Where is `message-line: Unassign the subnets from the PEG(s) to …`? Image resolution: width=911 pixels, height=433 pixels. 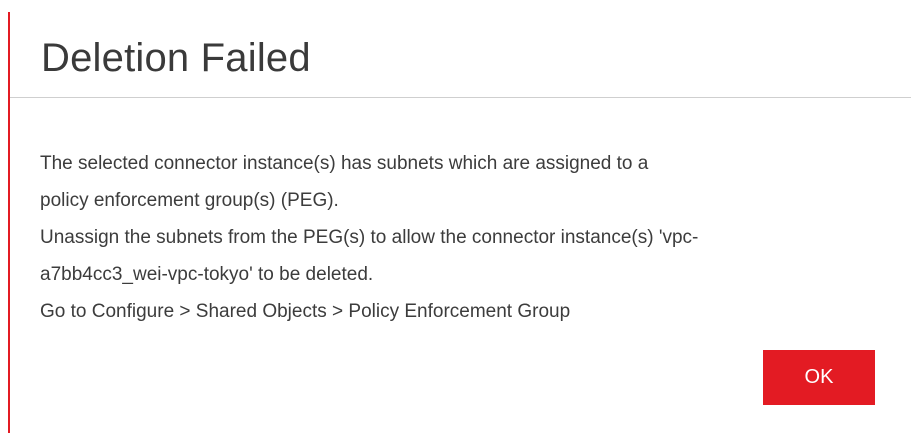
message-line: Unassign the subnets from the PEG(s) to … is located at coordinates (369, 237).